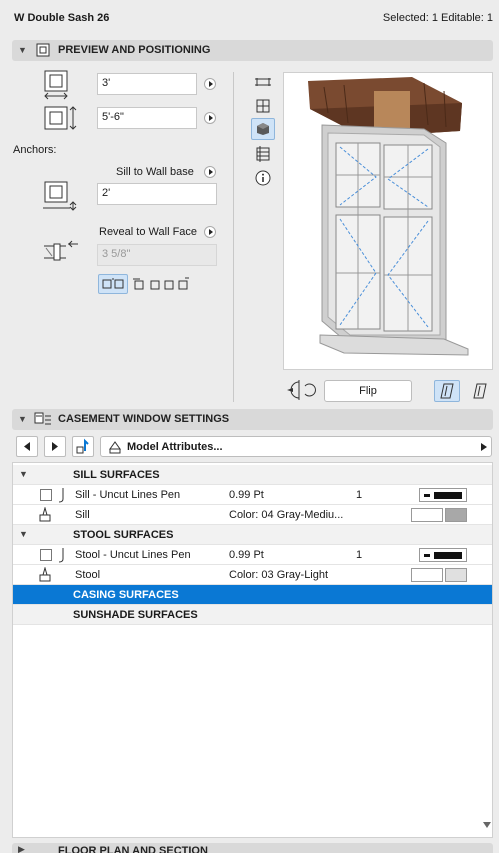 This screenshot has width=499, height=853. Describe the element at coordinates (437, 18) in the screenshot. I see `selection-status: Selected: 1 Editable: 1` at that location.